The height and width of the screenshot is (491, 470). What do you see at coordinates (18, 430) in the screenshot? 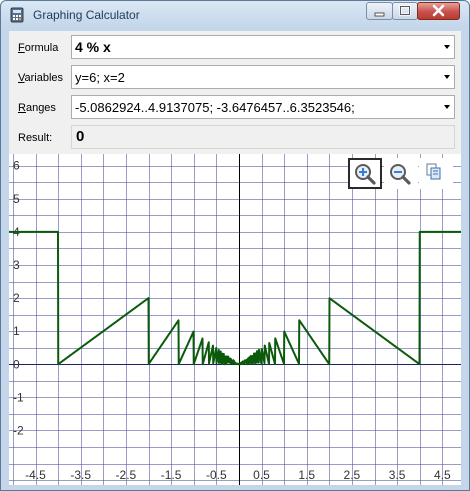
I see `y-tick-label: -2` at bounding box center [18, 430].